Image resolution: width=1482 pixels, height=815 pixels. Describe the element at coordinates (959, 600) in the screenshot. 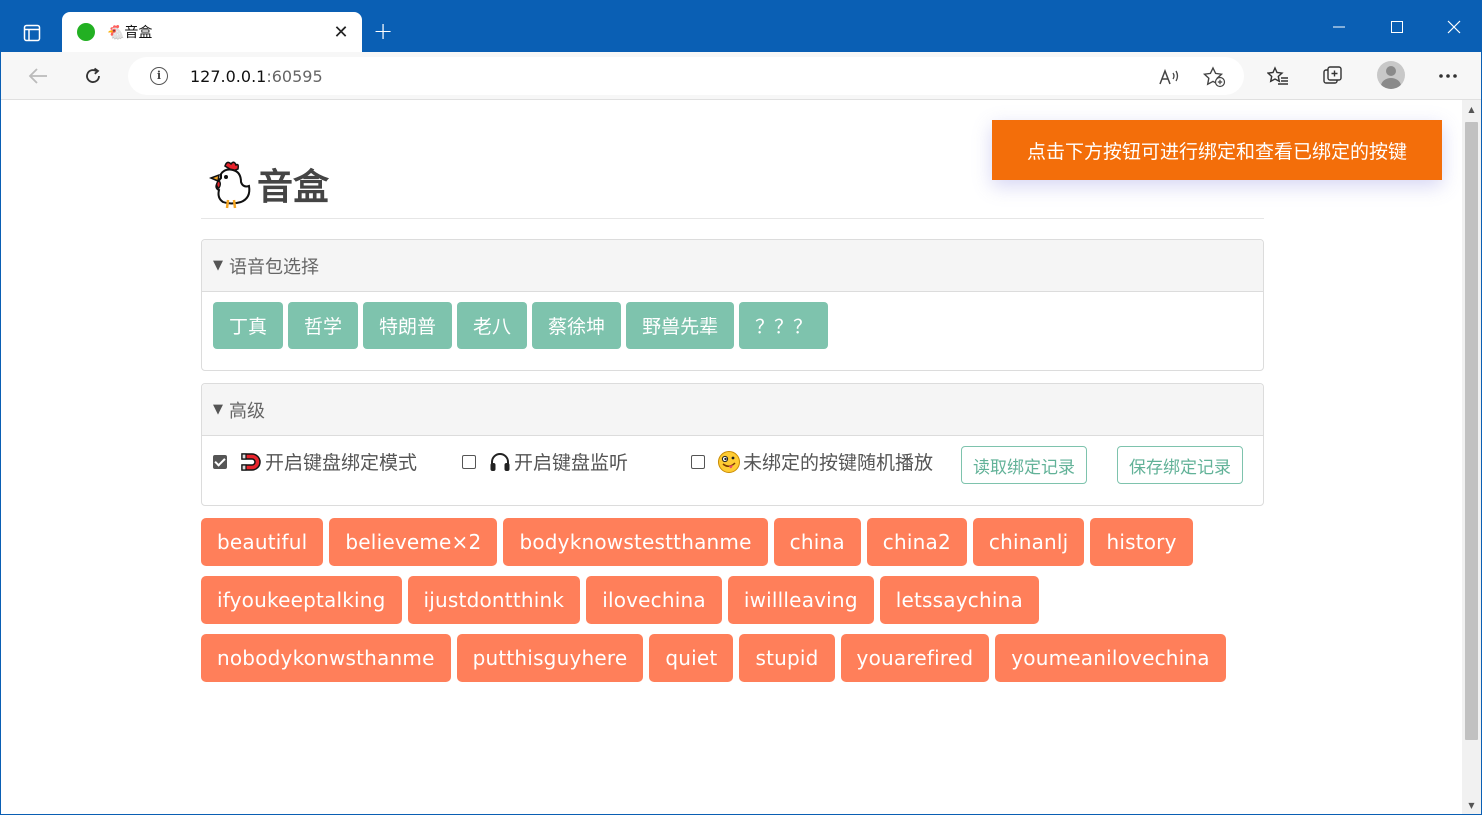

I see `sound-button: letssaychina` at that location.